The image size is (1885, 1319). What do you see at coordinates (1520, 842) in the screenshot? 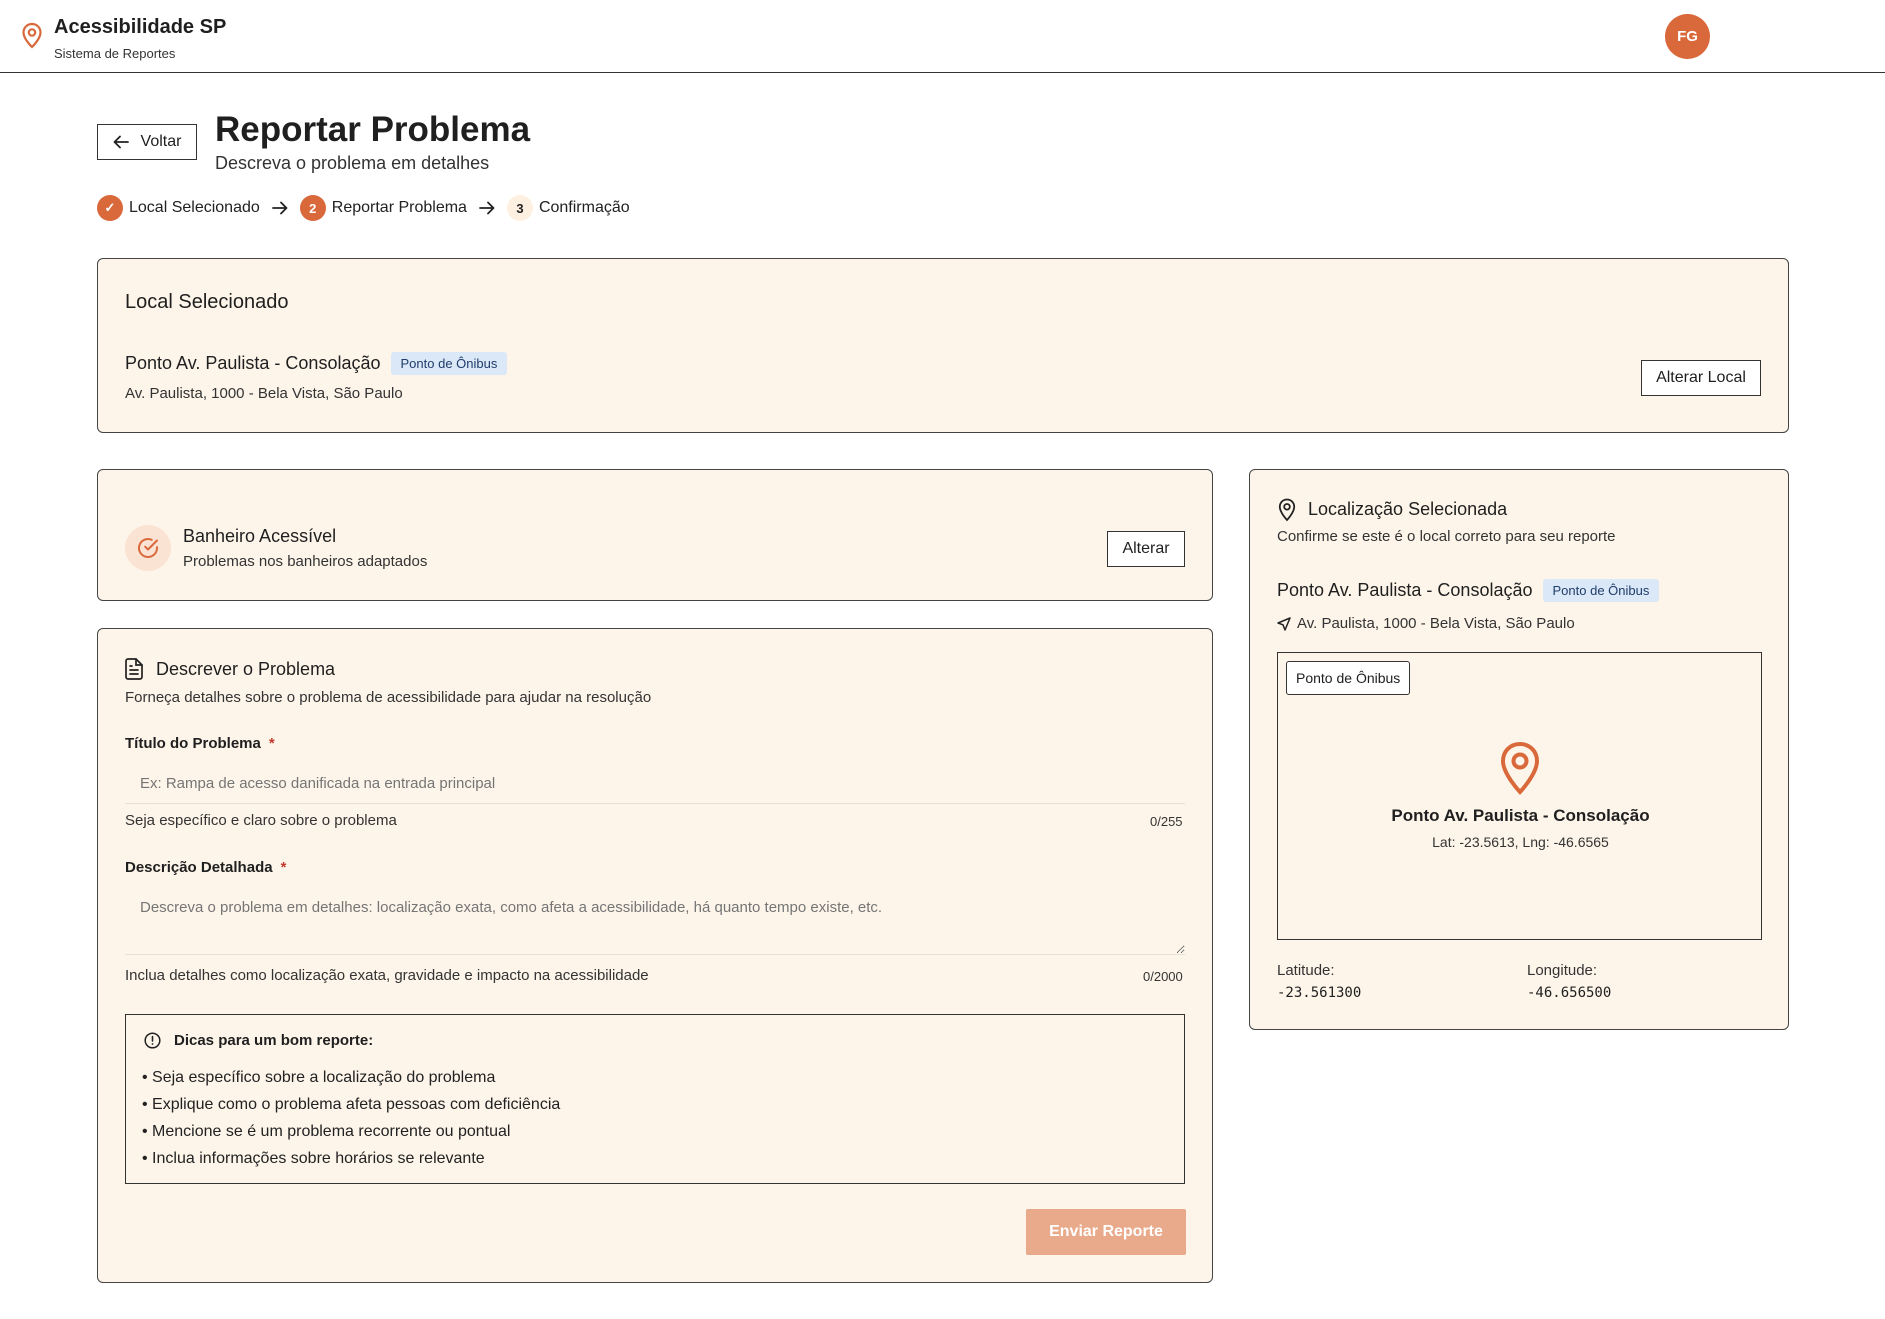
I see `map-coordinates: Lat: -23.5613, Lng: -46.6565` at bounding box center [1520, 842].